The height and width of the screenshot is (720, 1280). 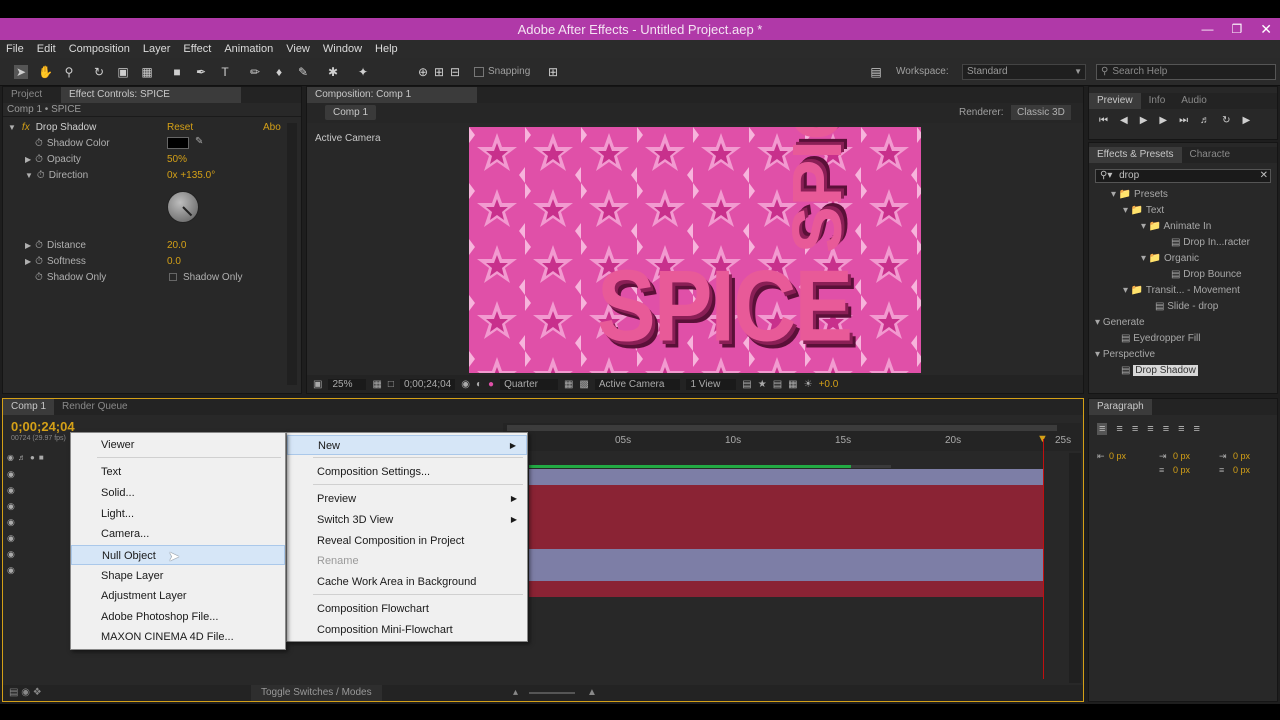 What do you see at coordinates (1144, 120) in the screenshot?
I see `play-icon: ▶` at bounding box center [1144, 120].